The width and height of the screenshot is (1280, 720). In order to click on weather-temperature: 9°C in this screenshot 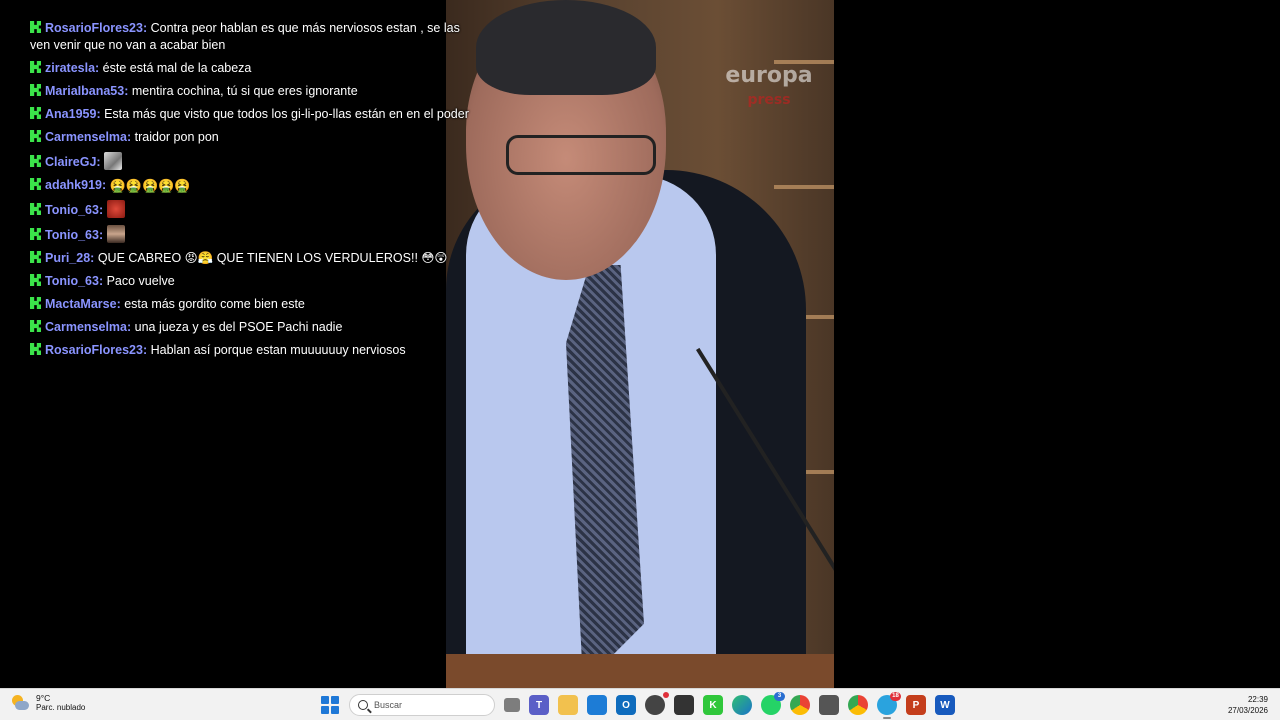, I will do `click(43, 698)`.